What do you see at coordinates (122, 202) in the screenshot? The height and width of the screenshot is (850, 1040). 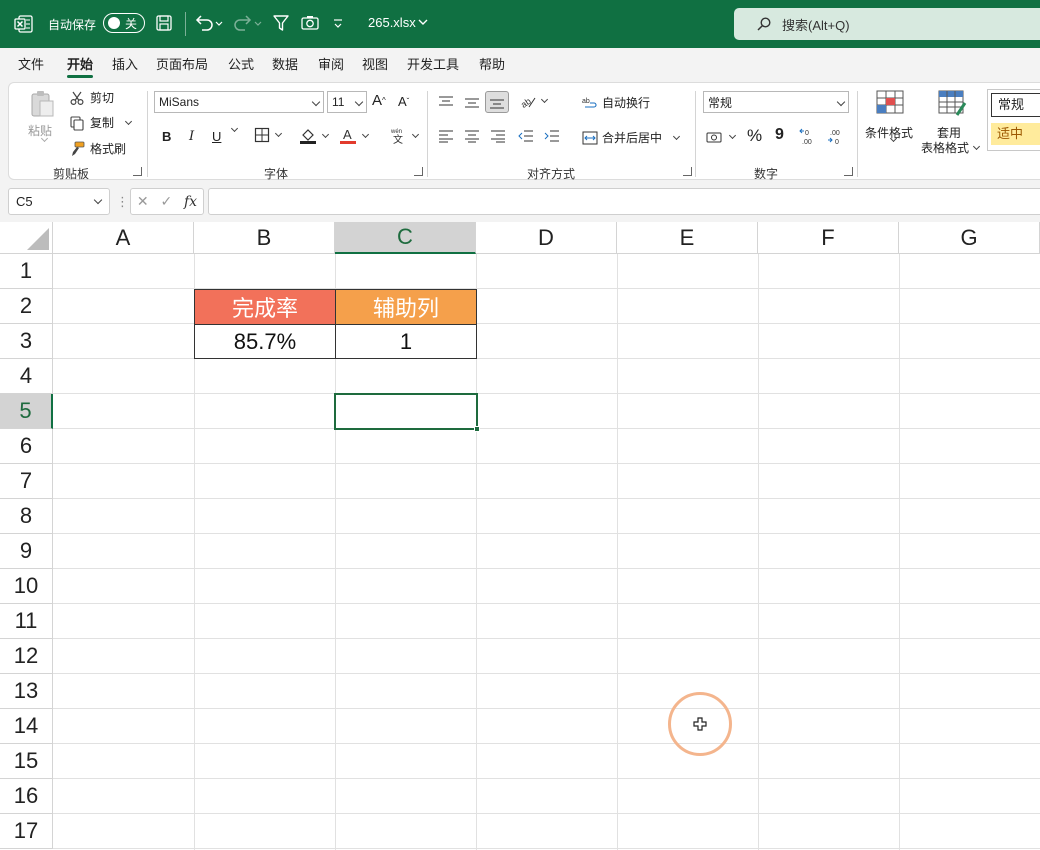 I see `more-options-icon: ⋮` at bounding box center [122, 202].